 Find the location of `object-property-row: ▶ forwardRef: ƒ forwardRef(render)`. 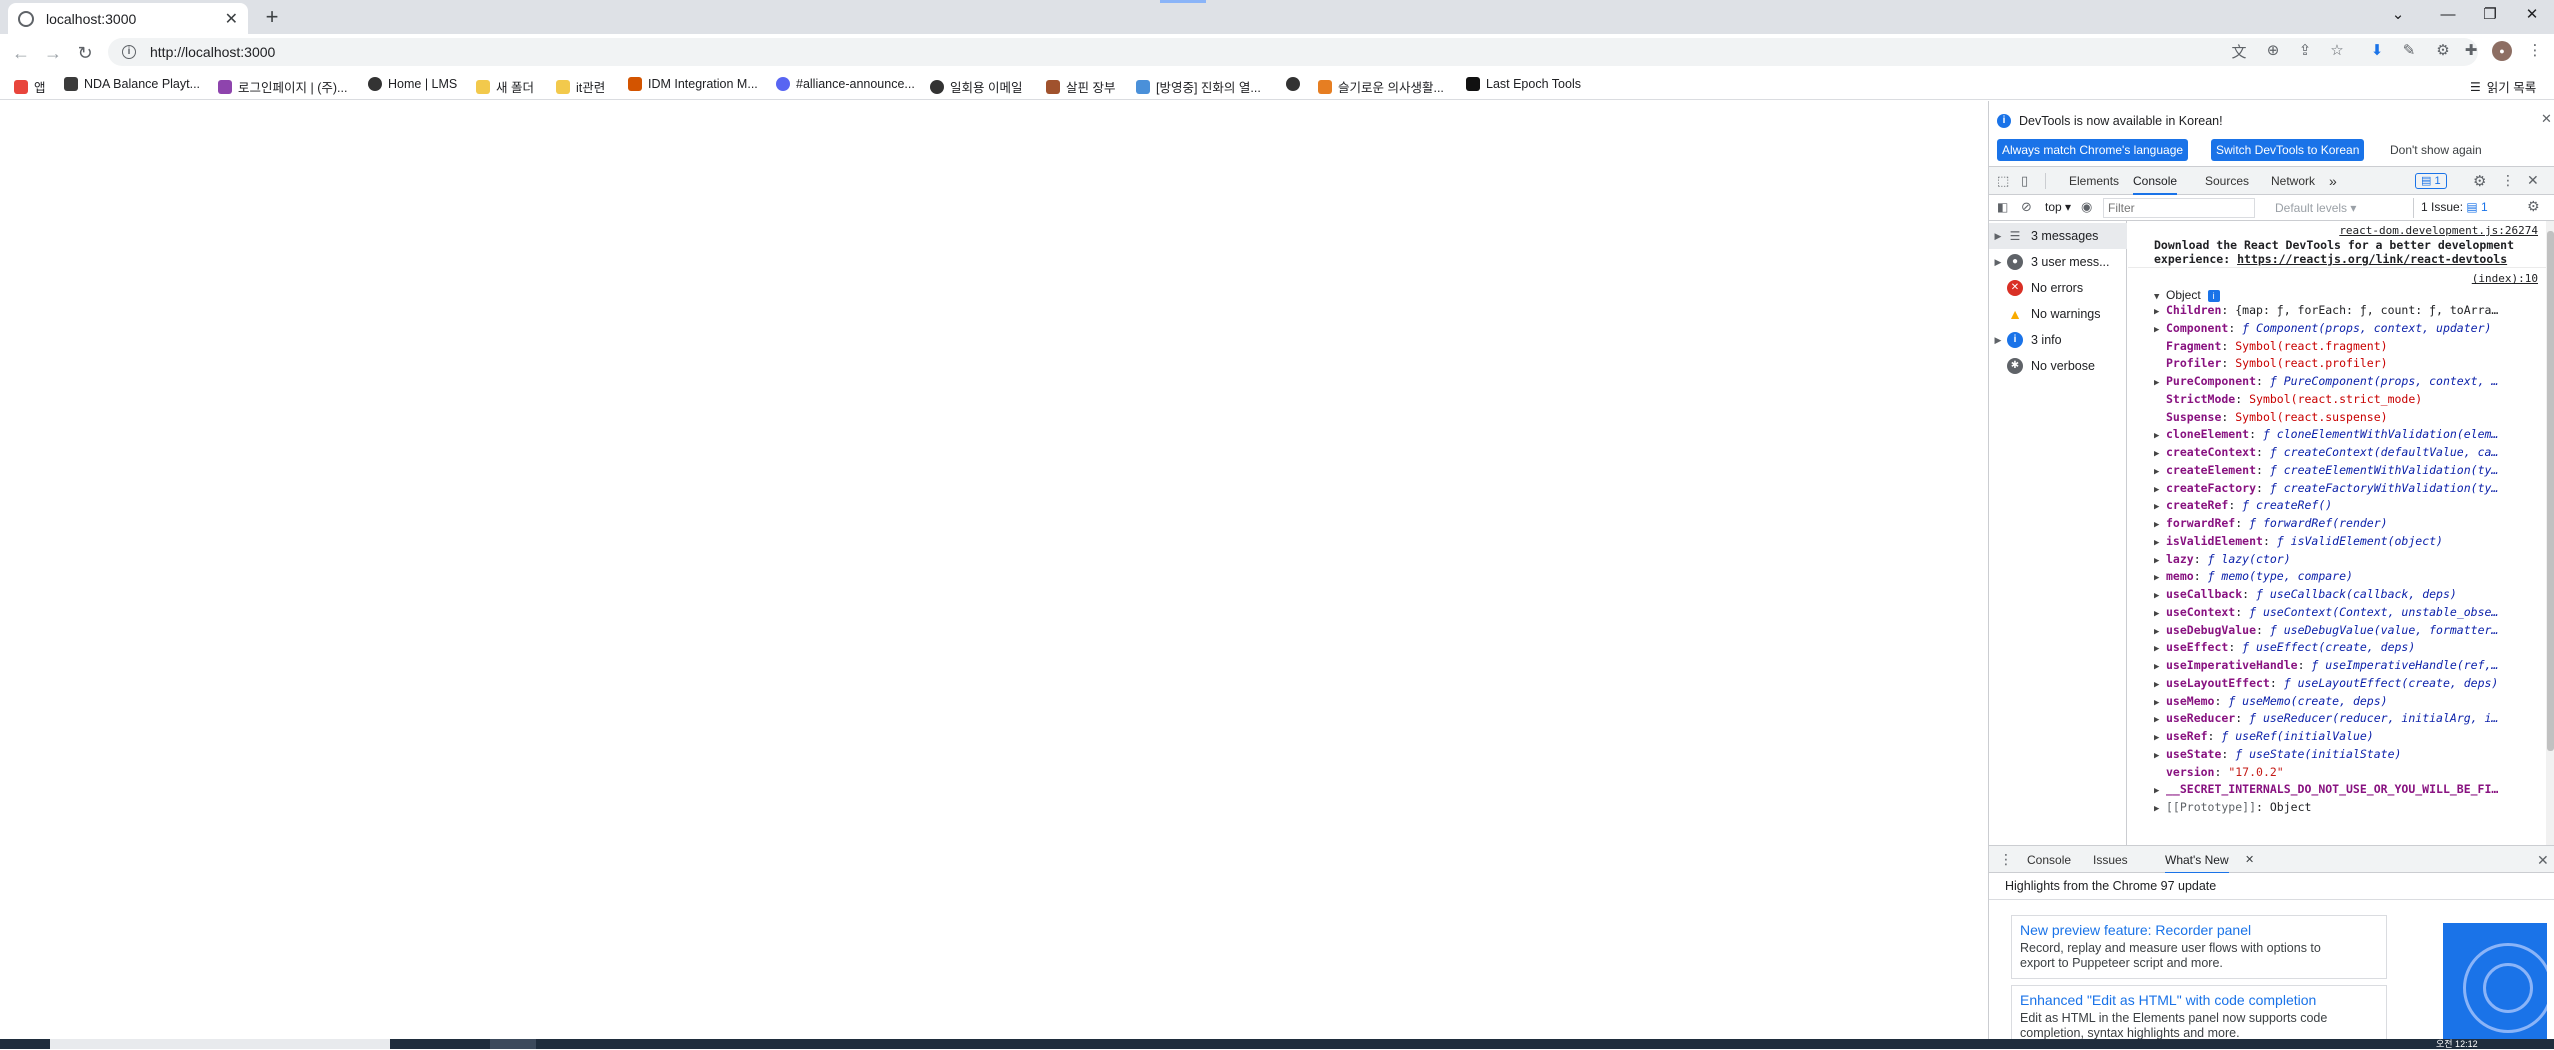

object-property-row: ▶ forwardRef: ƒ forwardRef(render) is located at coordinates (2350, 523).